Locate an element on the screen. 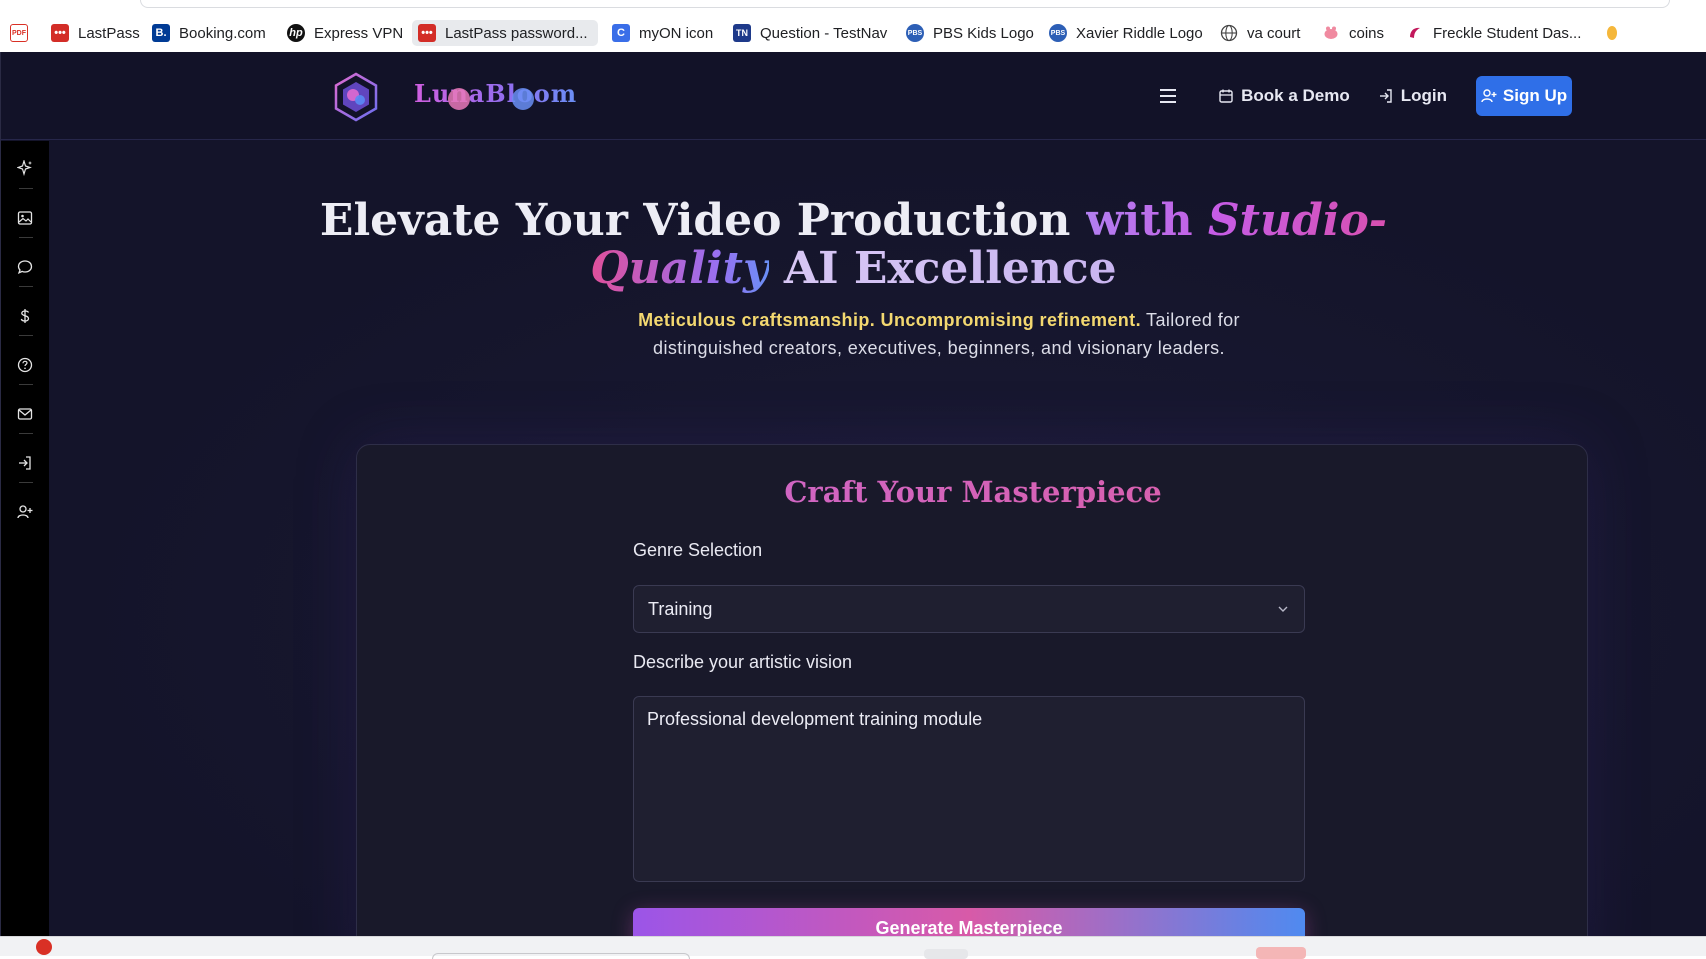 This screenshot has height=959, width=1706. headline-part1: Elevate Your Video Production is located at coordinates (702, 220).